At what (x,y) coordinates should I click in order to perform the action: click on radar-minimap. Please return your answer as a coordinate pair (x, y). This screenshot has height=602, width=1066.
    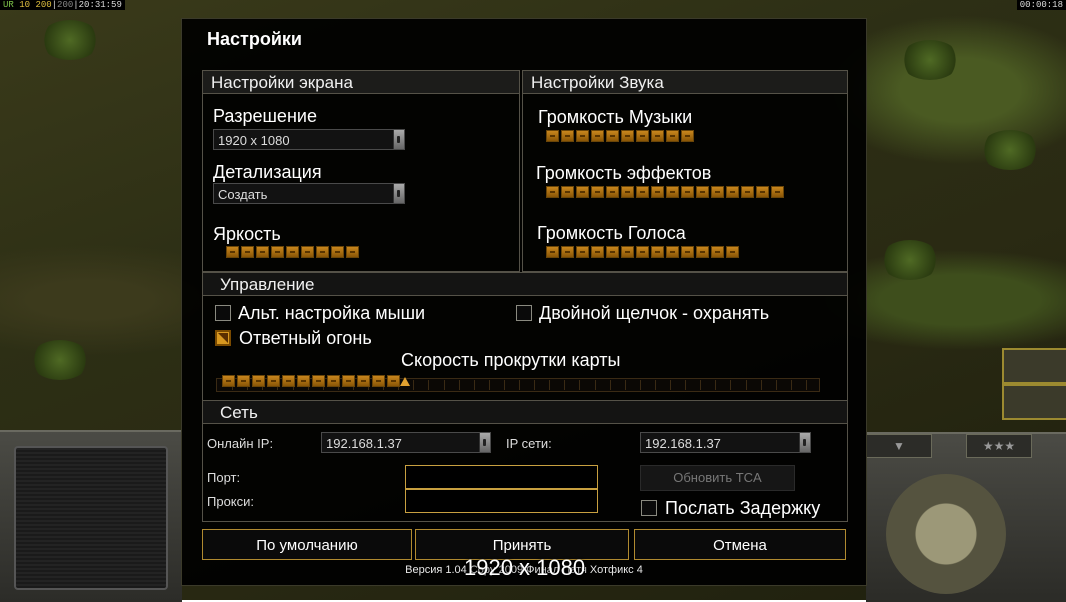
    Looking at the image, I should click on (946, 534).